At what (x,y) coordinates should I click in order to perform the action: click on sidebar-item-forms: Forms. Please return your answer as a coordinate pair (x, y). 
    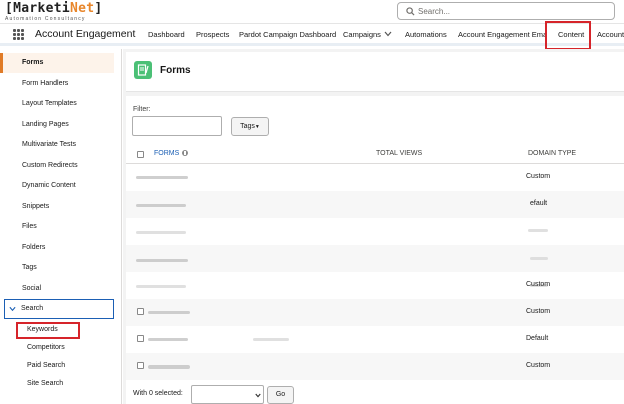
    Looking at the image, I should click on (57, 63).